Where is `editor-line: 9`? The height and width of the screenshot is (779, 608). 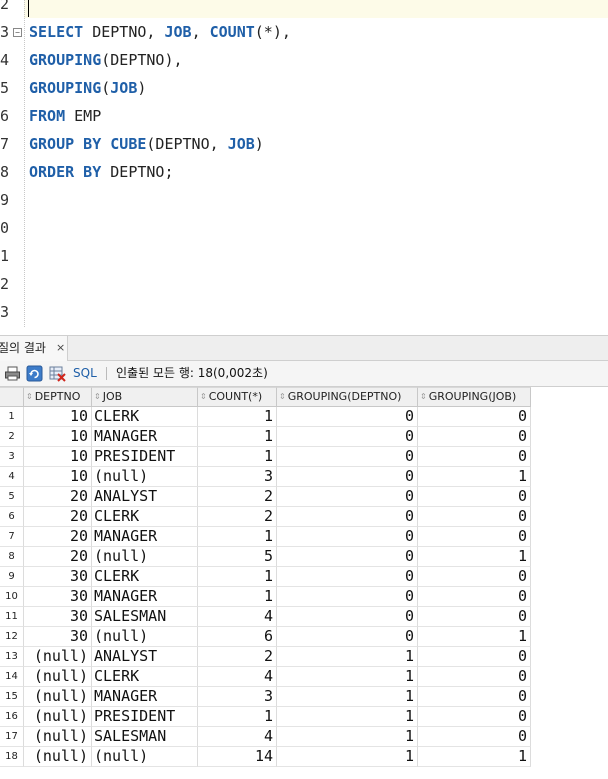 editor-line: 9 is located at coordinates (304, 200).